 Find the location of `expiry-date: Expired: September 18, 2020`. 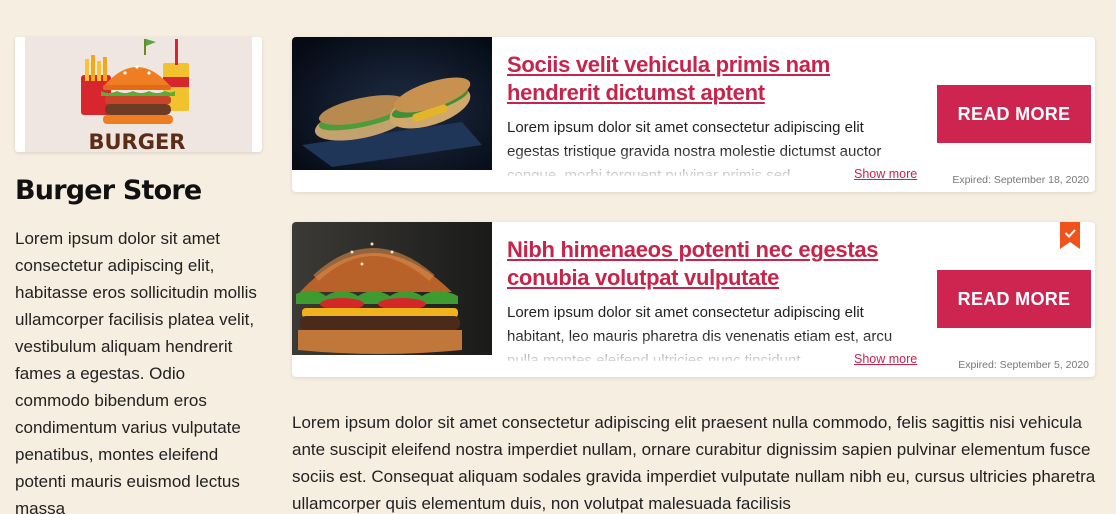

expiry-date: Expired: September 18, 2020 is located at coordinates (1020, 180).